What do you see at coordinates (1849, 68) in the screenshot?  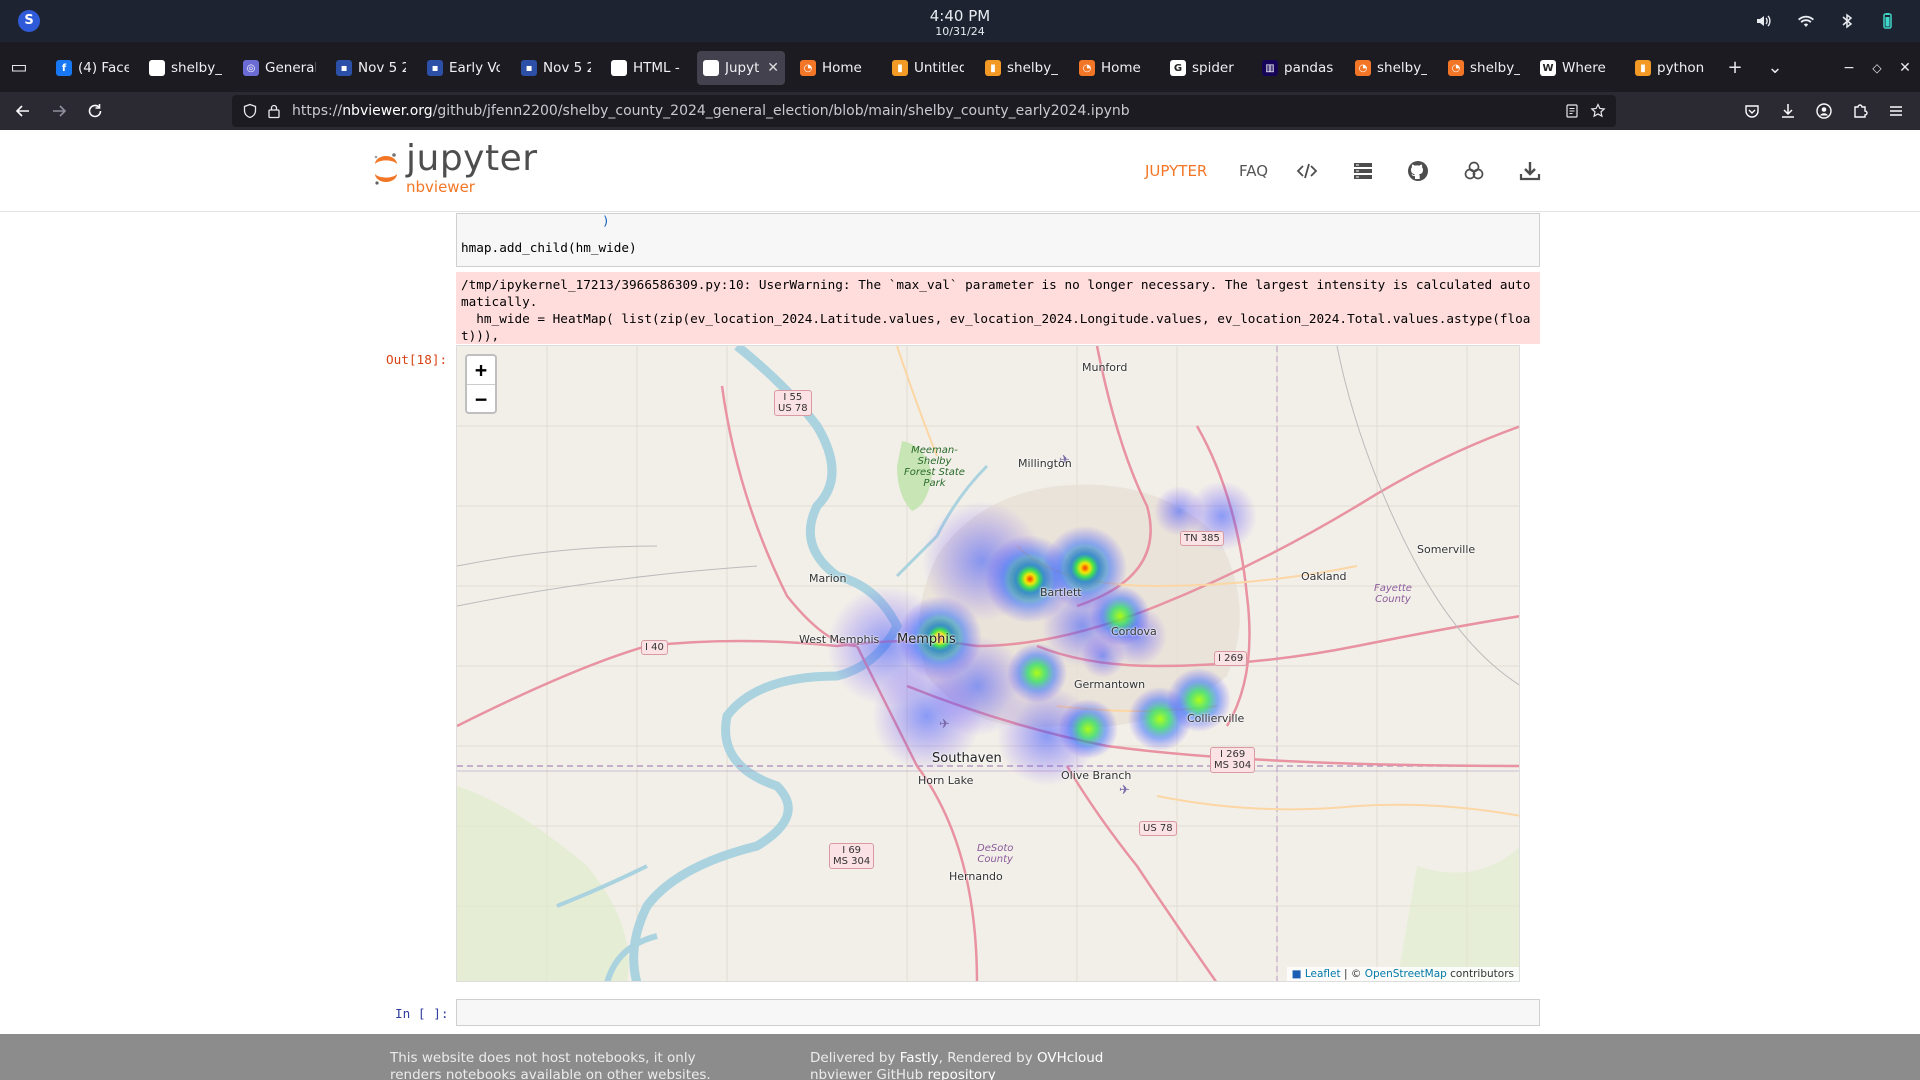 I see `minimize-icon: −` at bounding box center [1849, 68].